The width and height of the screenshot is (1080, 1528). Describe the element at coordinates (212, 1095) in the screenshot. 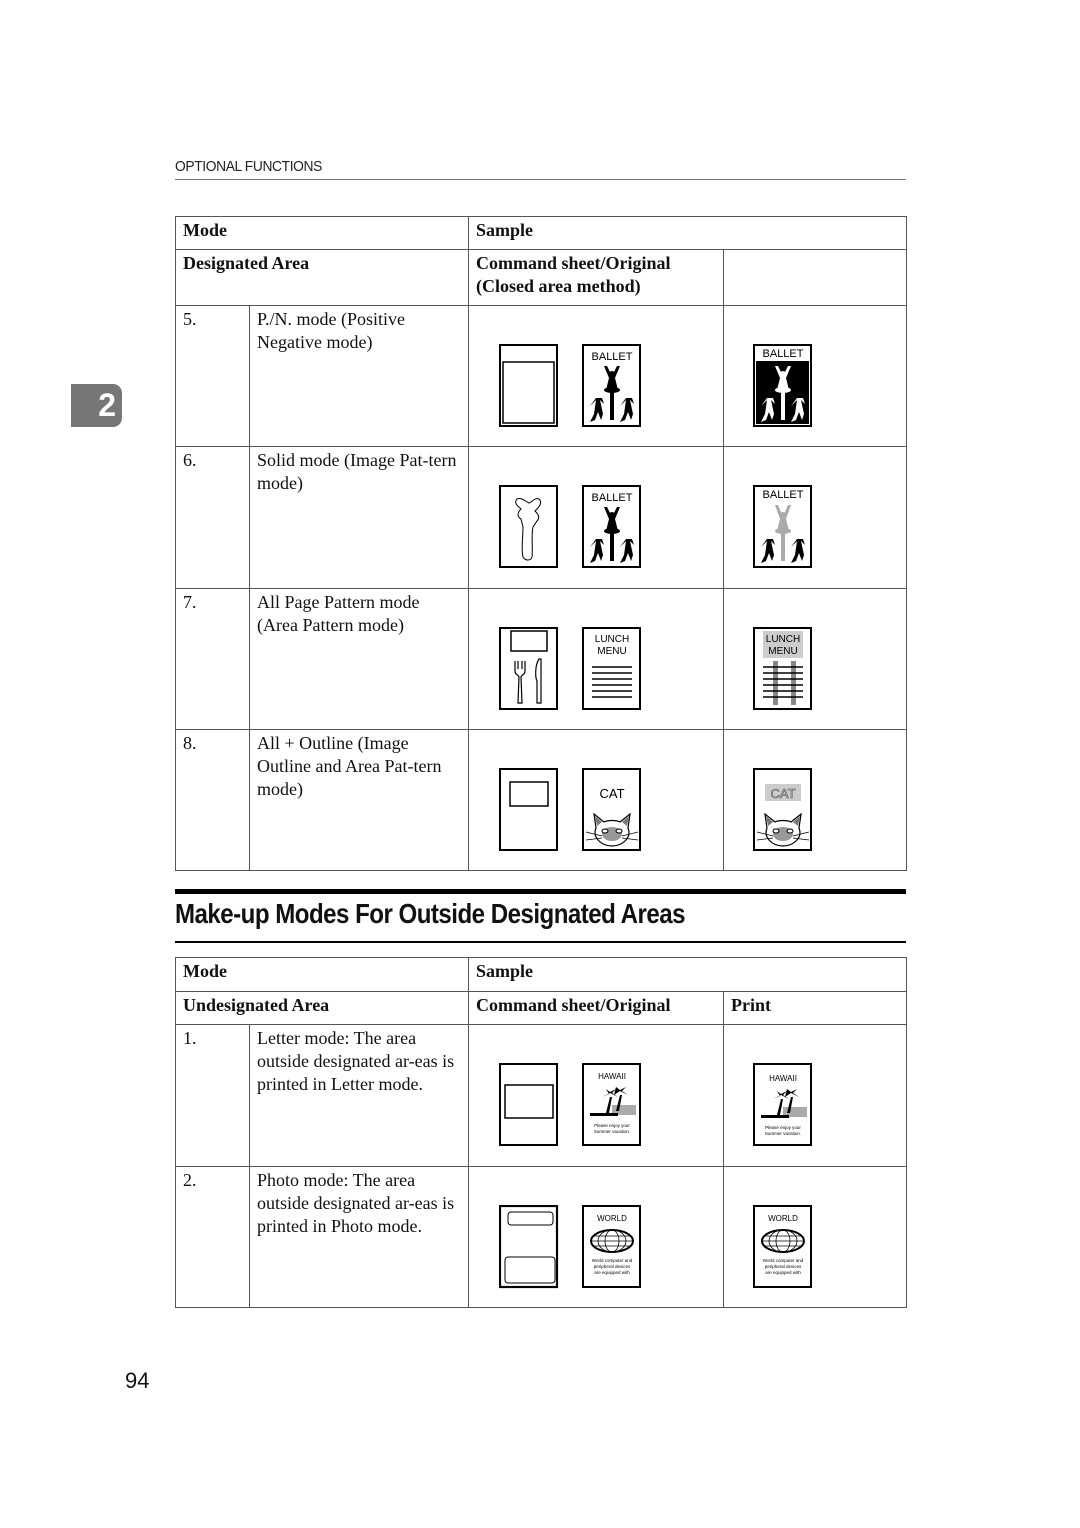

I see `row-number: 1.` at that location.